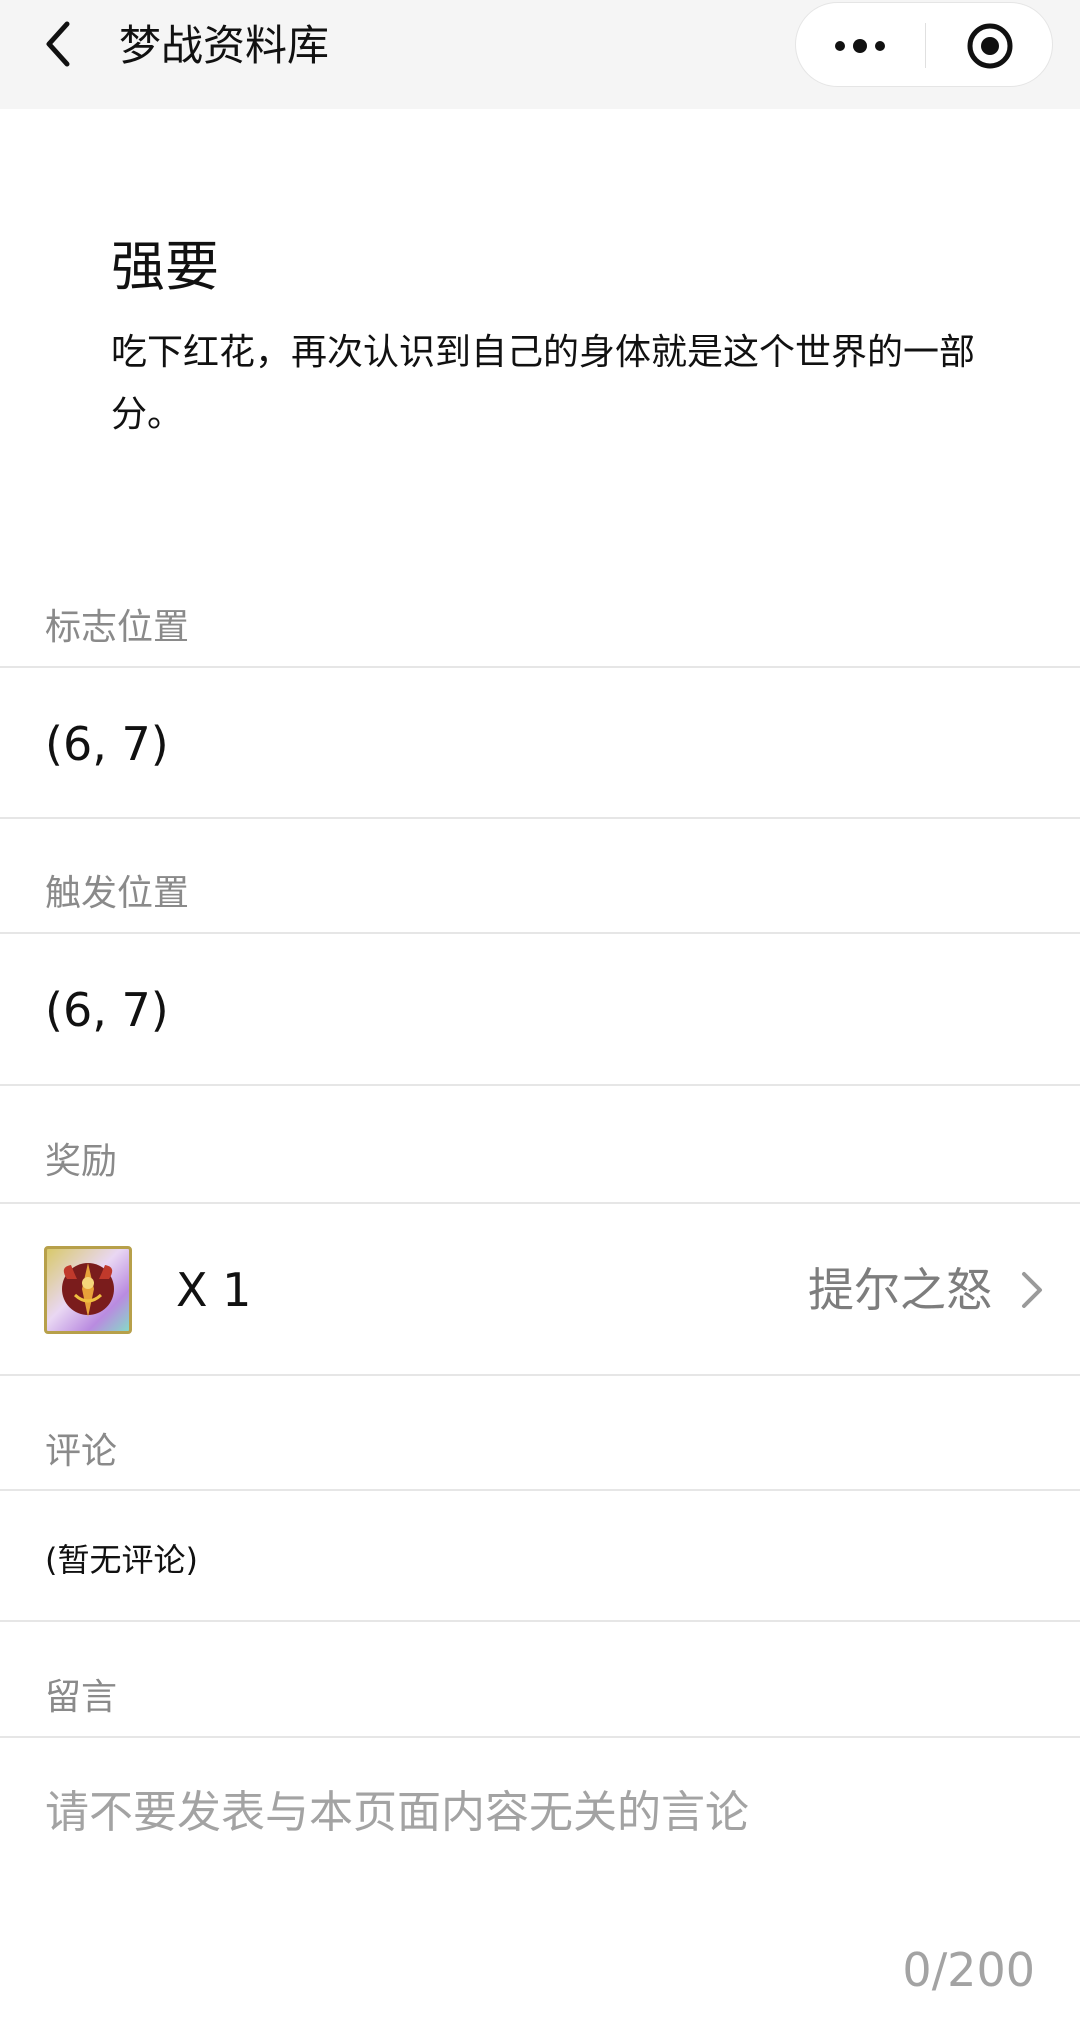 The height and width of the screenshot is (2040, 1080). What do you see at coordinates (214, 1290) in the screenshot?
I see `reward-count: X 1` at bounding box center [214, 1290].